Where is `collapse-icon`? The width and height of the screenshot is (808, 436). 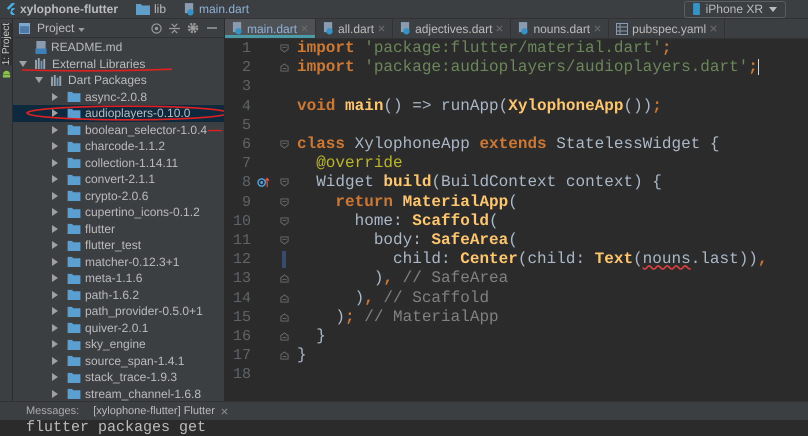
collapse-icon is located at coordinates (174, 28).